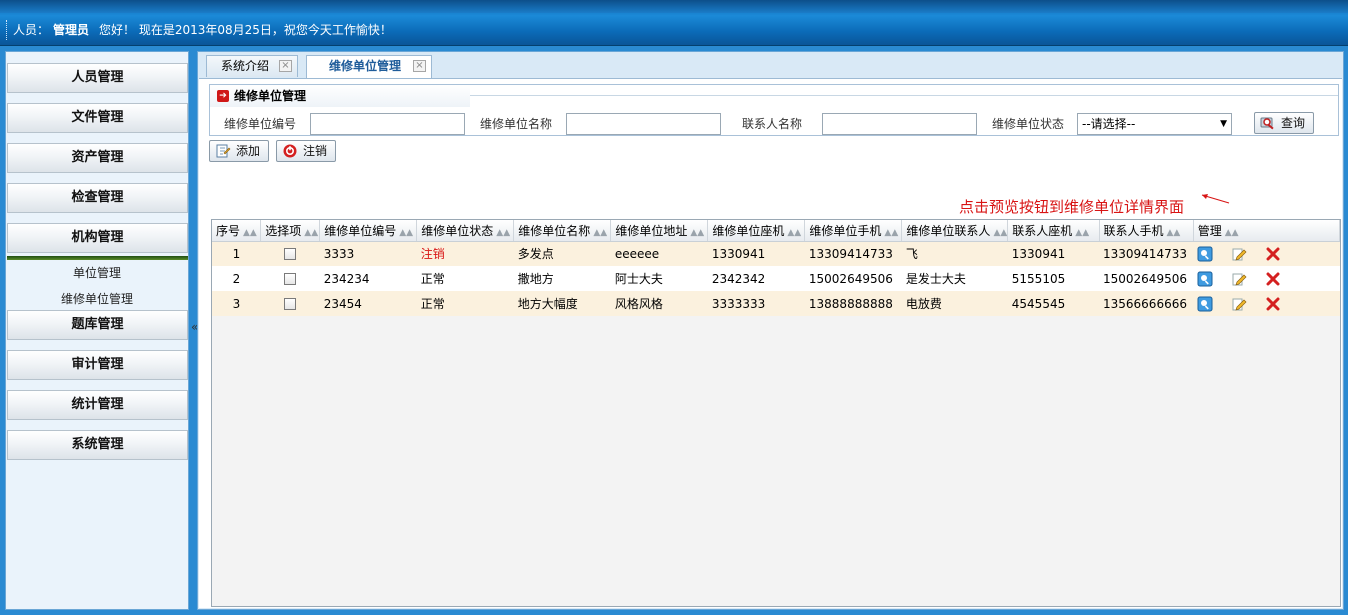 The height and width of the screenshot is (615, 1348). I want to click on unit-code-input, so click(387, 124).